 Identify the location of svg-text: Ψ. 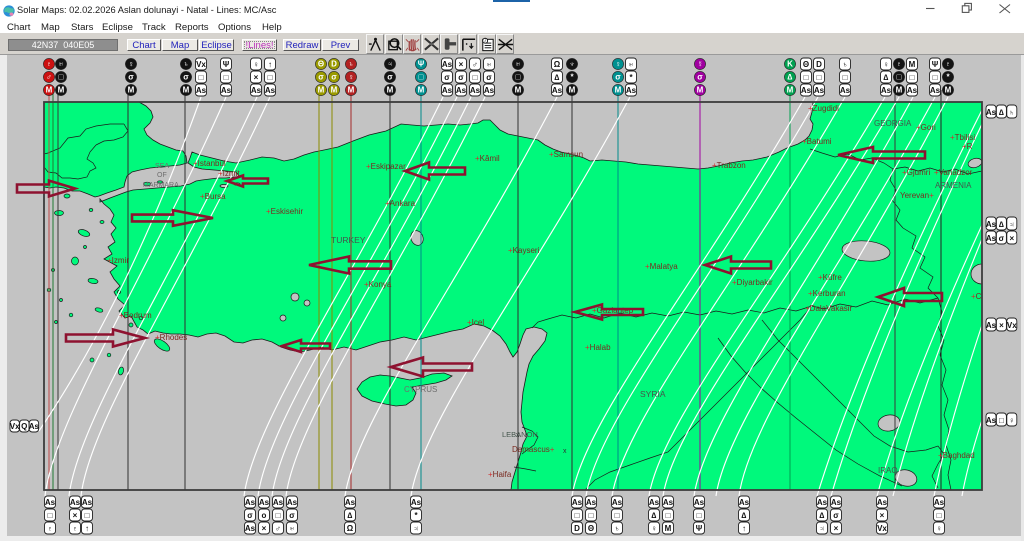
(421, 64).